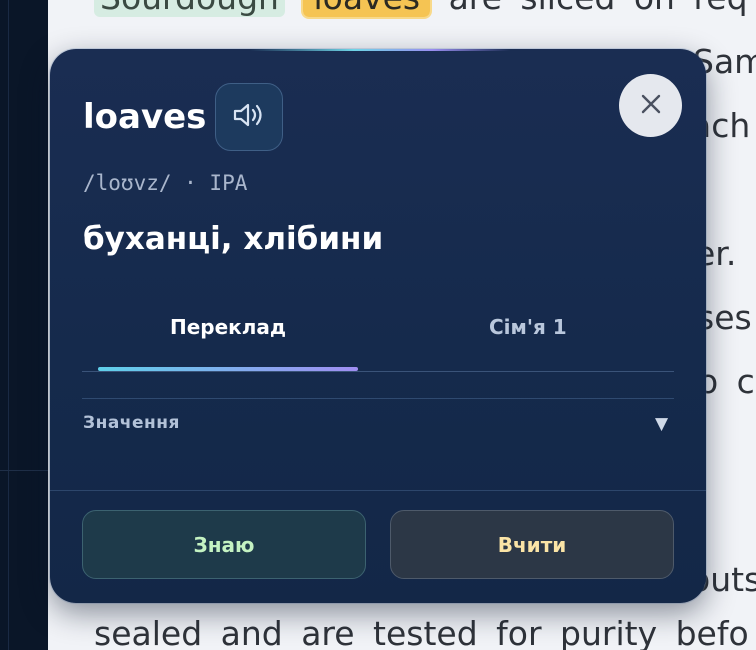 This screenshot has width=756, height=650. I want to click on active-tab-indicator, so click(228, 369).